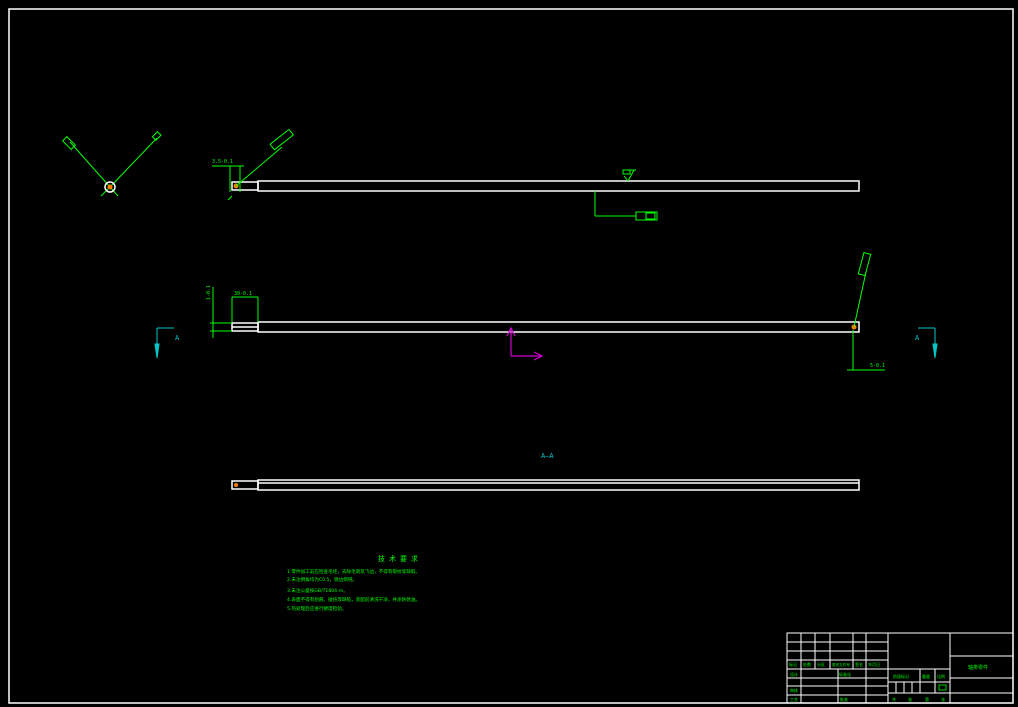  I want to click on tb-left-label: 审核, so click(794, 690).